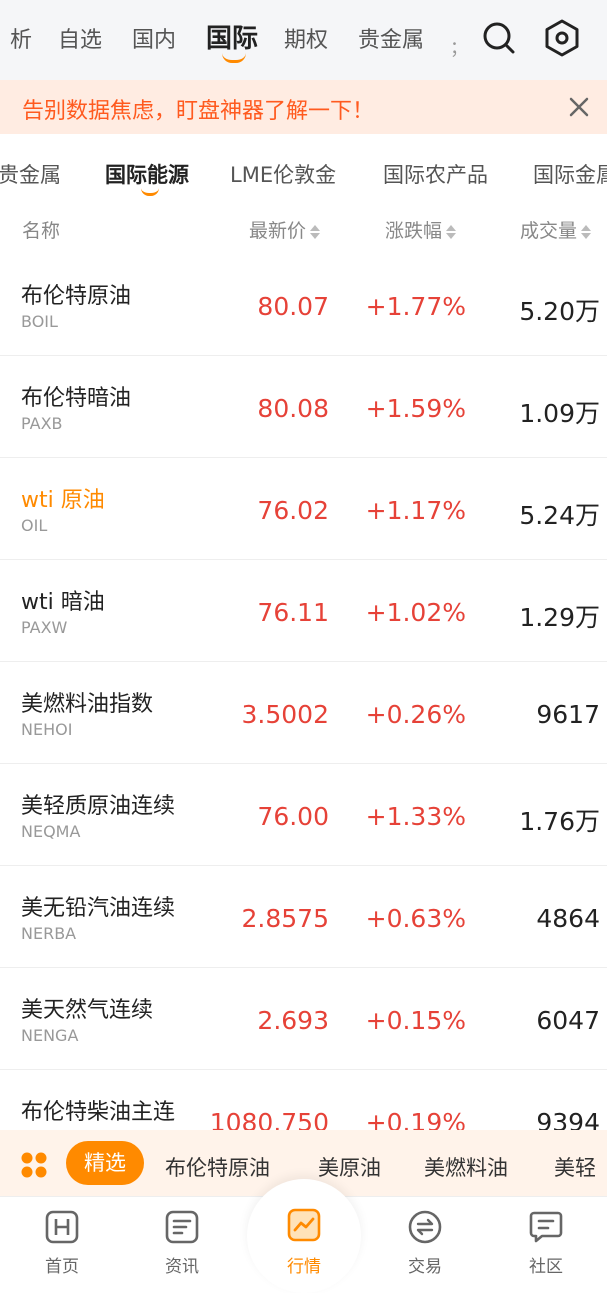 The image size is (607, 1293). I want to click on subtab-intl-metals: 国际金属, so click(570, 174).